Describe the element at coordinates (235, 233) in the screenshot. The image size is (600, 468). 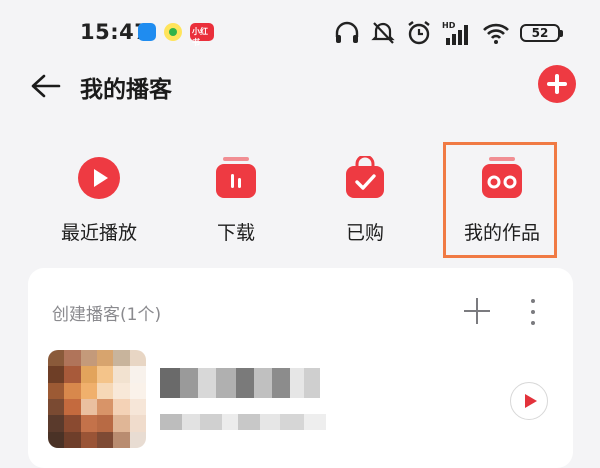
I see `download-label: 下载` at that location.